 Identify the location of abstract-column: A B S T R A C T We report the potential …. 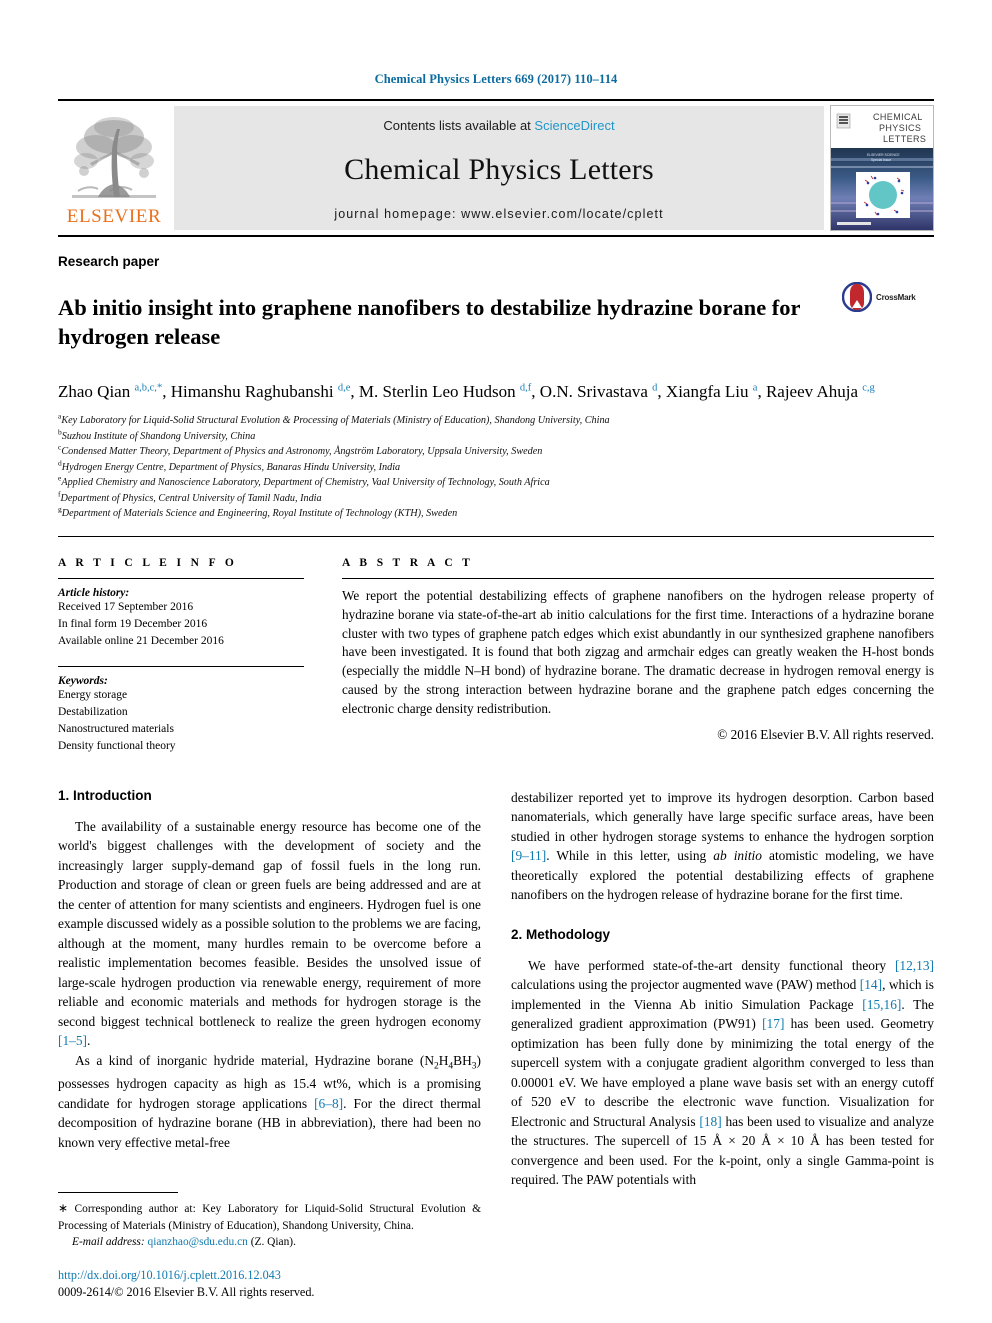
(638, 656).